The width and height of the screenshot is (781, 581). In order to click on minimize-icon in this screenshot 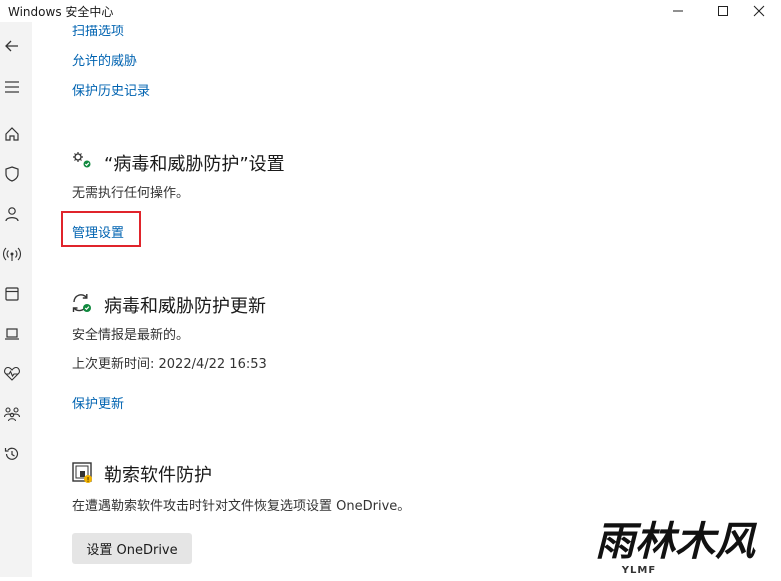, I will do `click(677, 11)`.